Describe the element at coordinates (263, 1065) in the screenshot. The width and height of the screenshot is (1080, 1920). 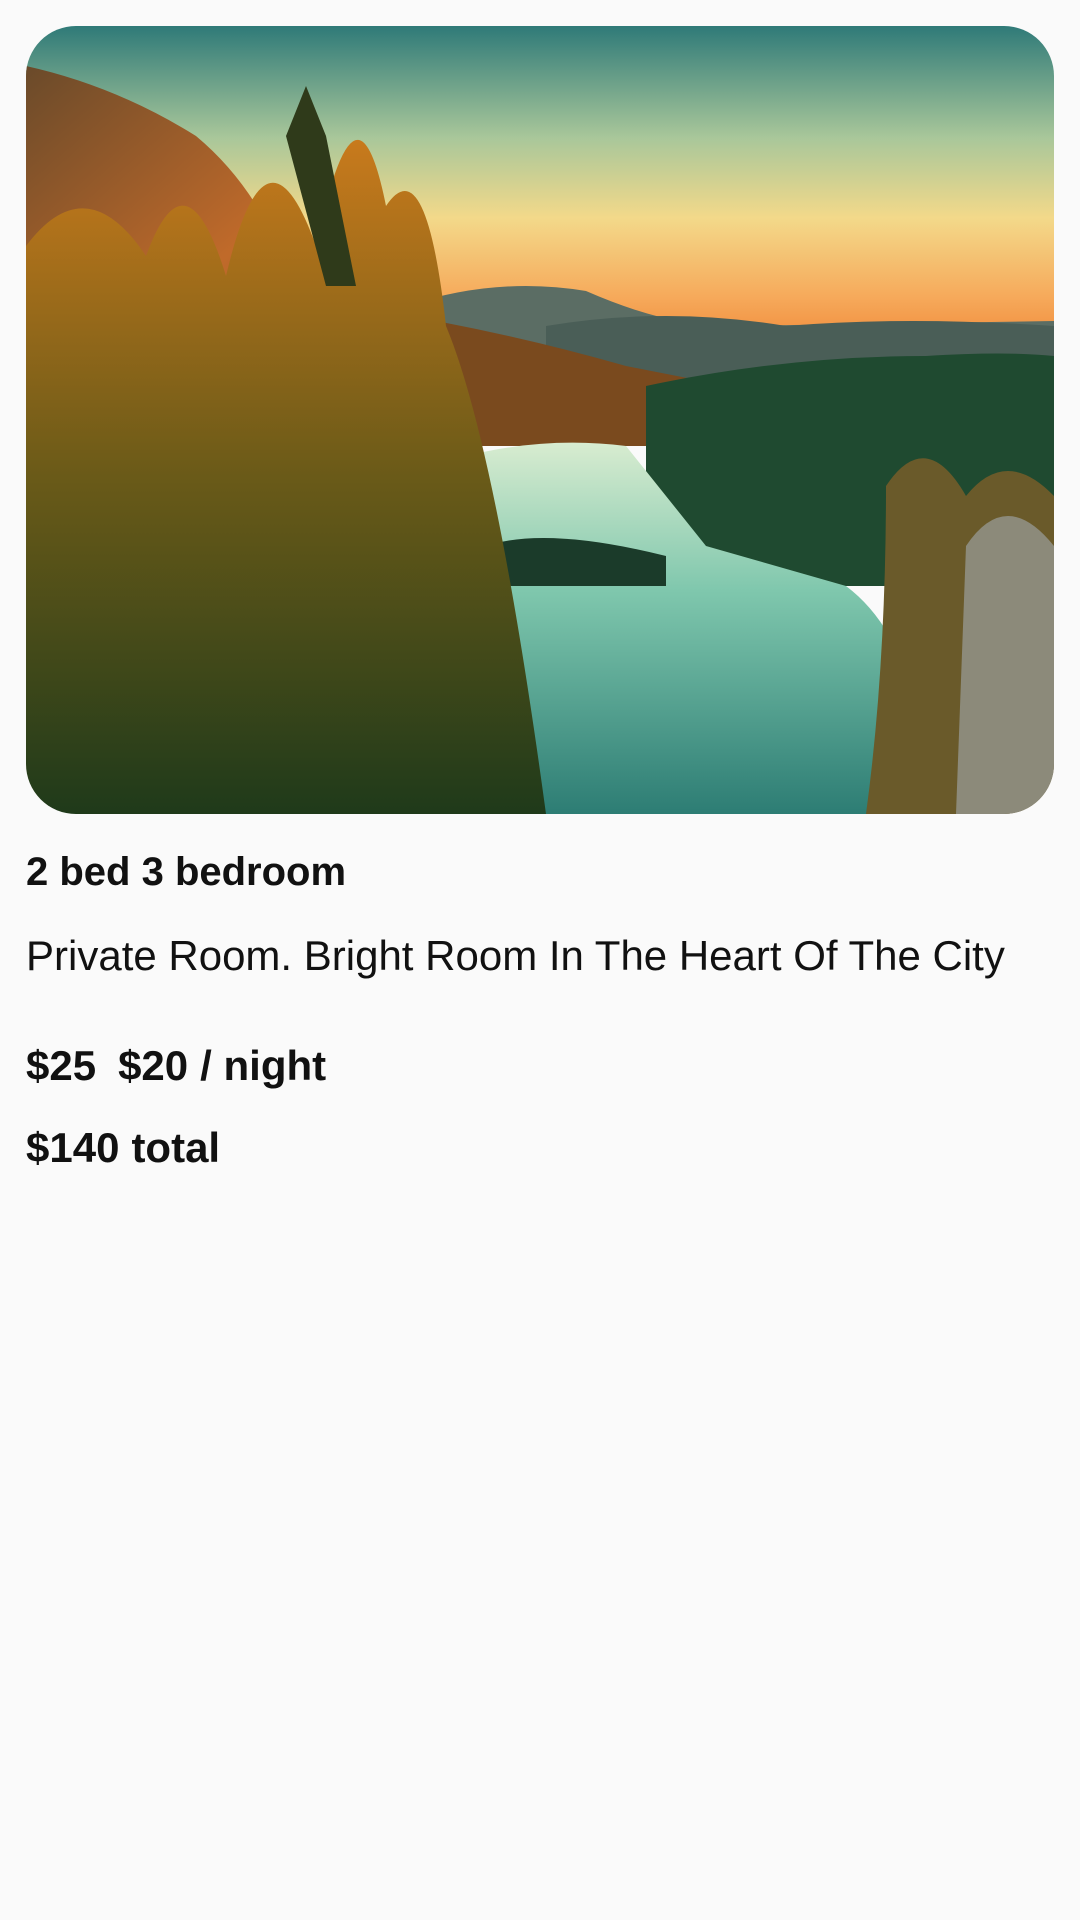
I see `price-unit: / night` at that location.